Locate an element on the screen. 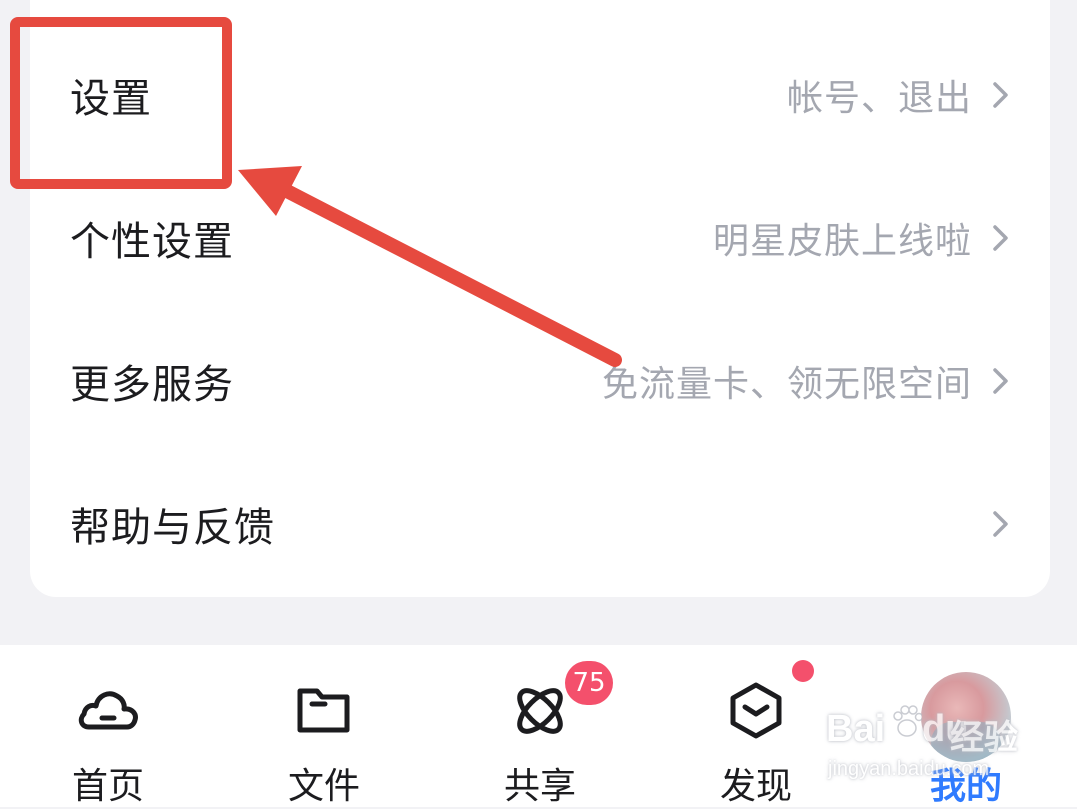 The width and height of the screenshot is (1077, 809). tab-files: 文件 is located at coordinates (324, 726).